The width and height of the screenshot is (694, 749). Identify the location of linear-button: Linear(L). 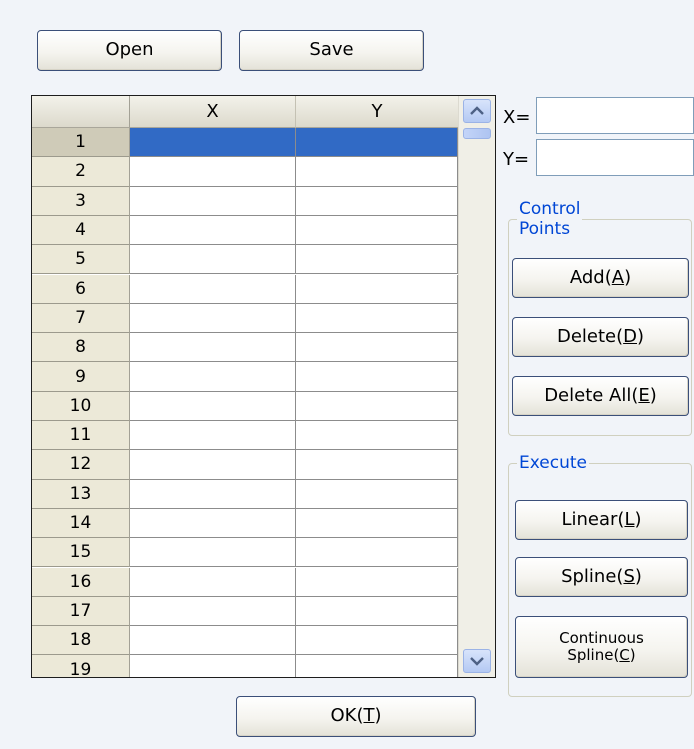
(601, 520).